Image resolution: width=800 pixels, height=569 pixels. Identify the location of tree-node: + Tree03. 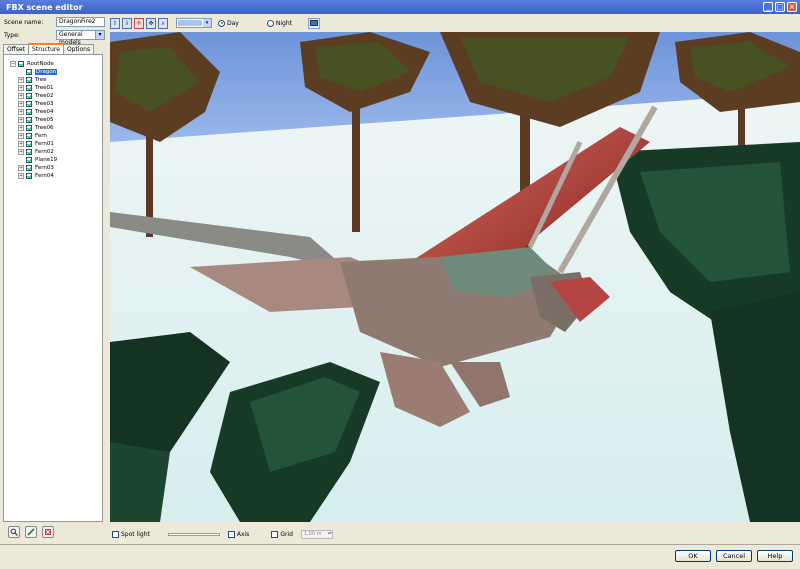
(53, 104).